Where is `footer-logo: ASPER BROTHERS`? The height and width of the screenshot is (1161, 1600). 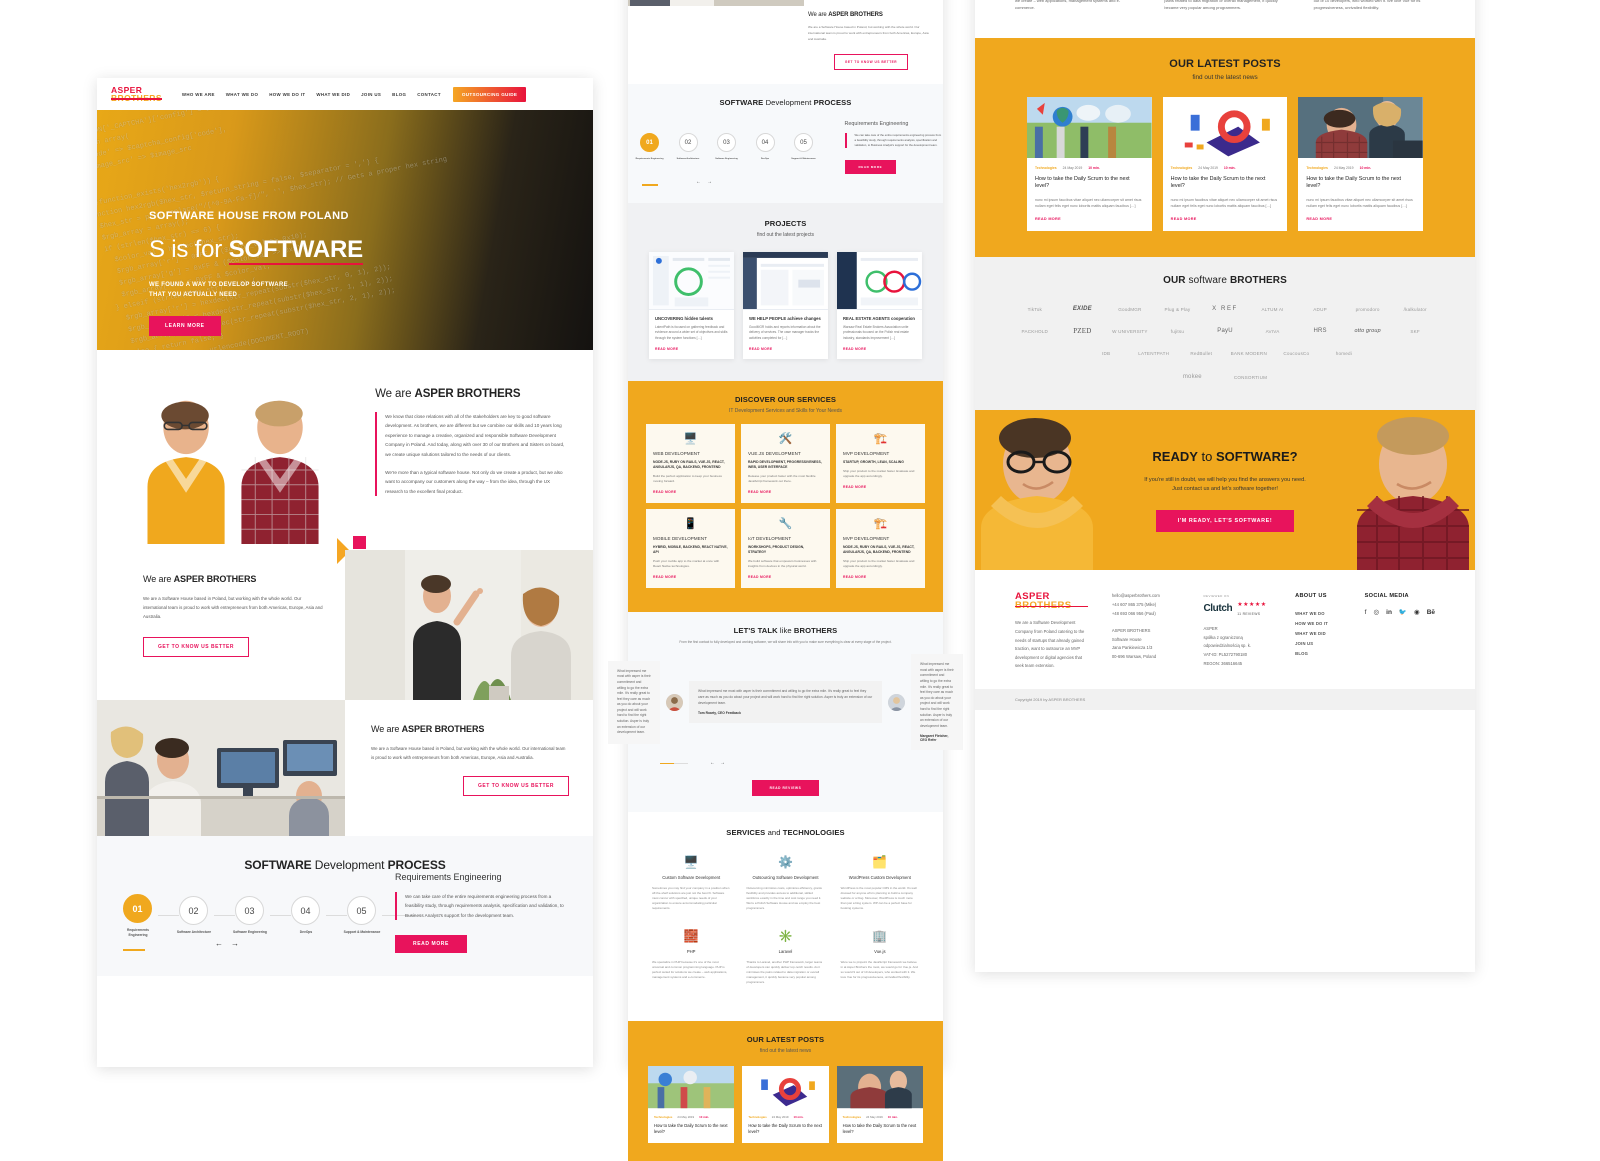 footer-logo: ASPER BROTHERS is located at coordinates (1051, 601).